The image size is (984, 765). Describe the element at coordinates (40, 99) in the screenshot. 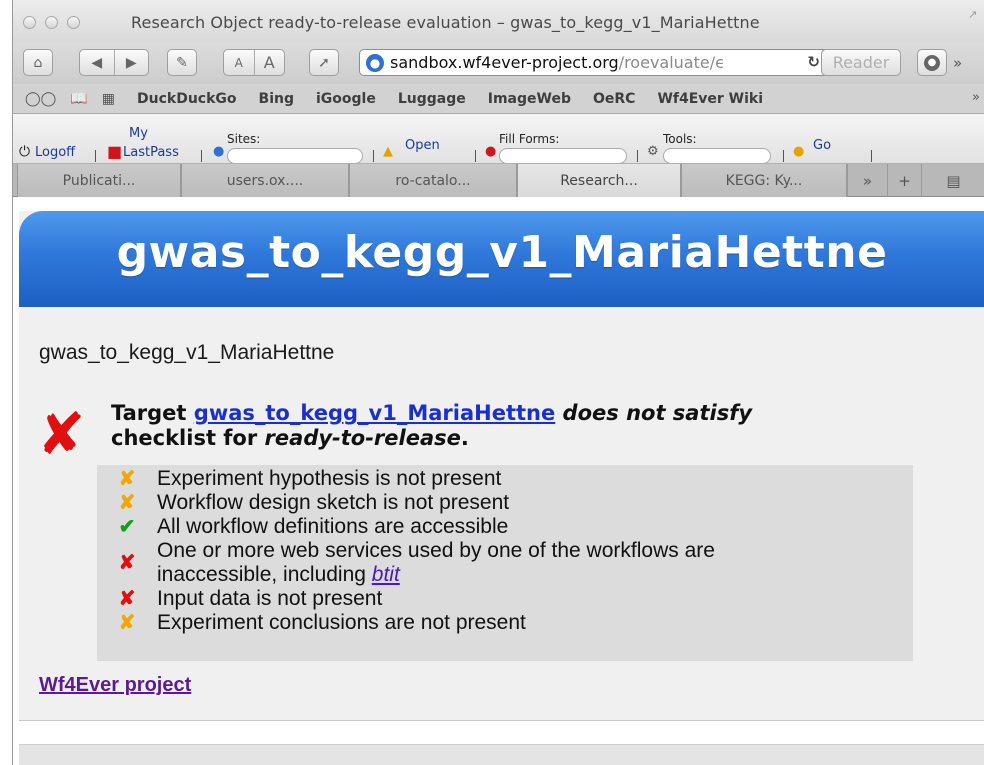

I see `reading-list-icon: ◯◯` at that location.